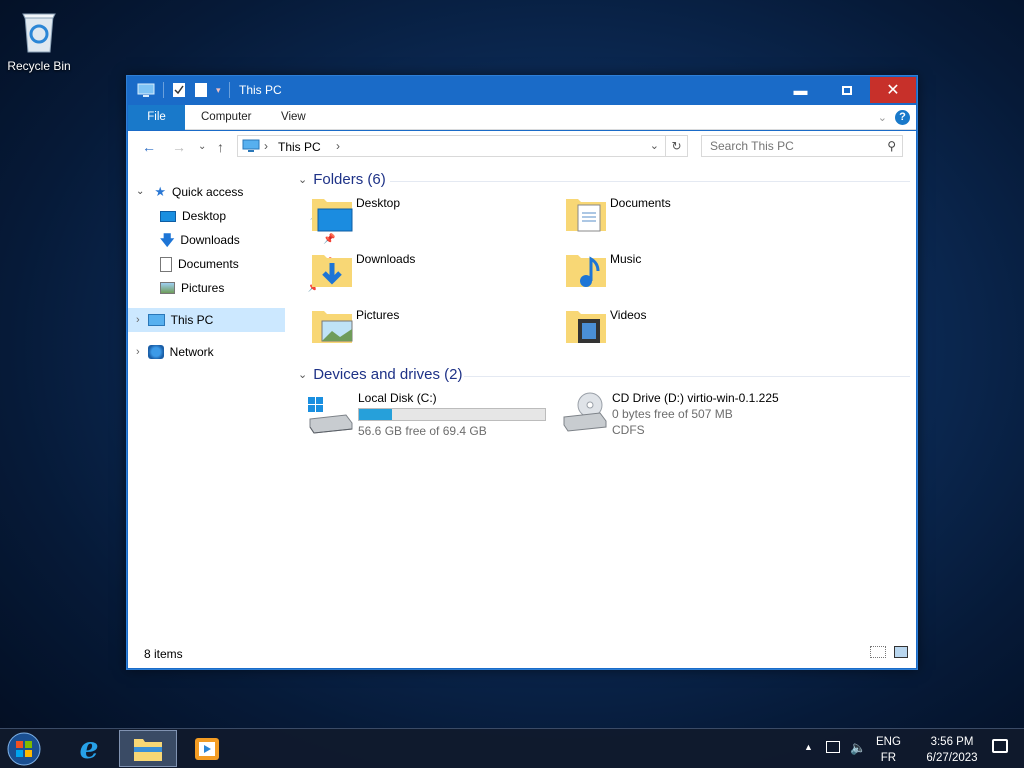 Image resolution: width=1024 pixels, height=768 pixels. Describe the element at coordinates (192, 320) in the screenshot. I see `nav-label: This PC` at that location.